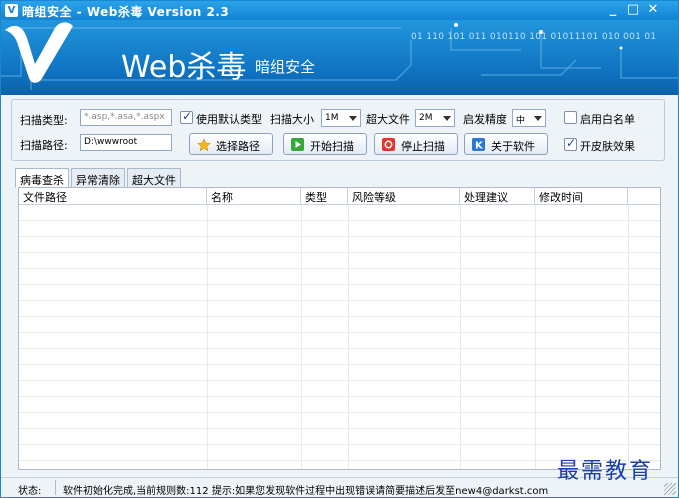 This screenshot has height=498, width=679. I want to click on scan-type-input: *.asp,*.asa,*.aspx, so click(126, 117).